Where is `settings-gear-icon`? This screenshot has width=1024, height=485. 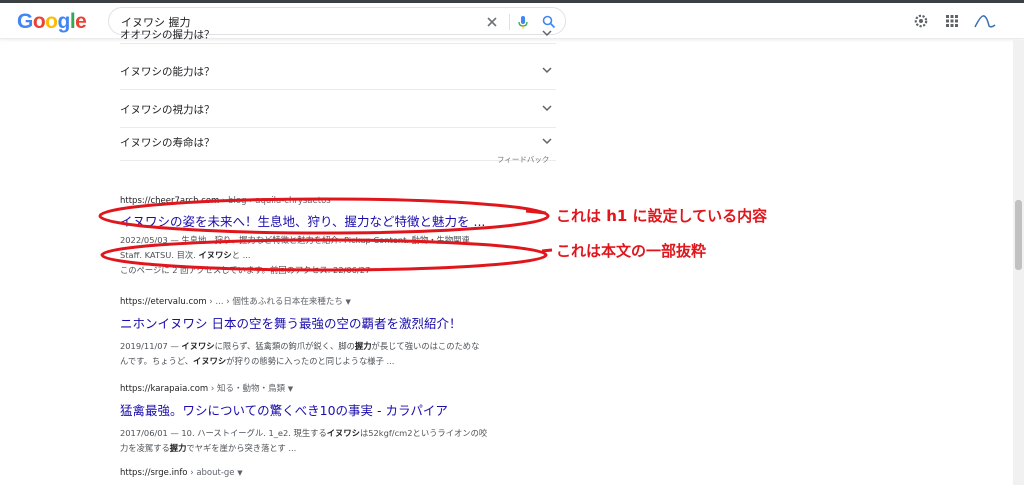
settings-gear-icon is located at coordinates (921, 21).